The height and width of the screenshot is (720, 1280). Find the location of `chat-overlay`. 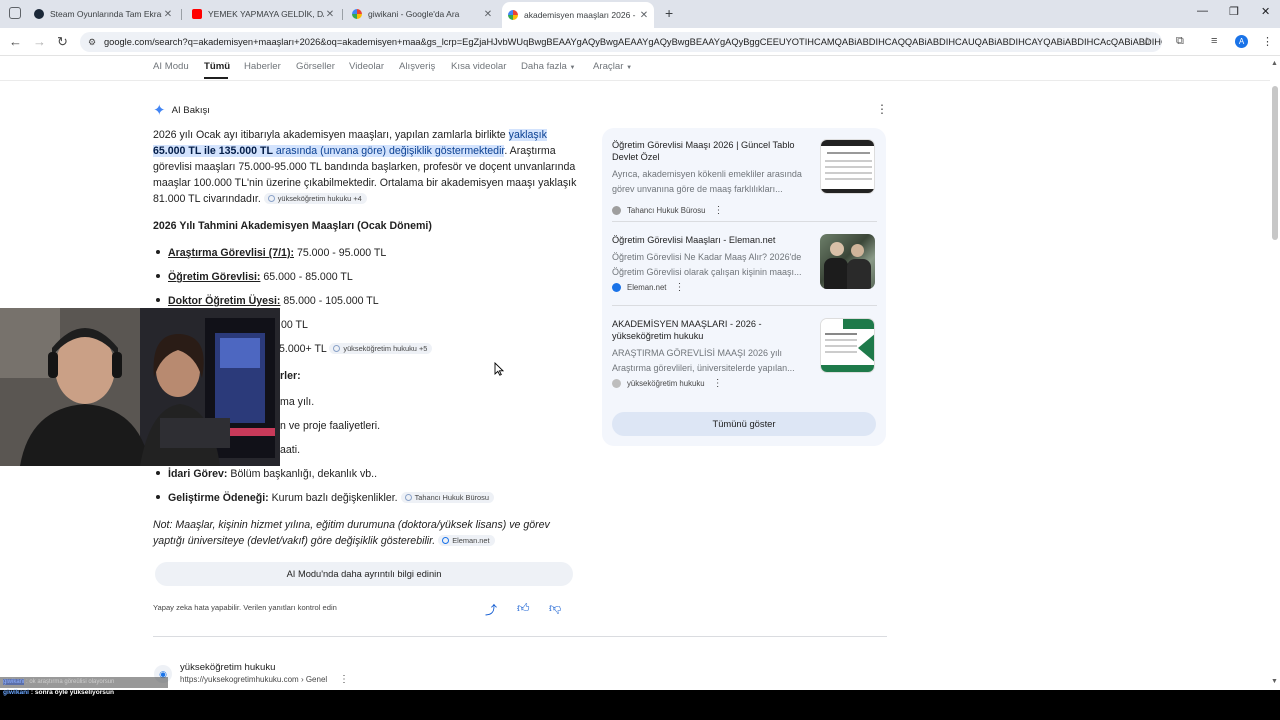

chat-overlay is located at coordinates (640, 705).